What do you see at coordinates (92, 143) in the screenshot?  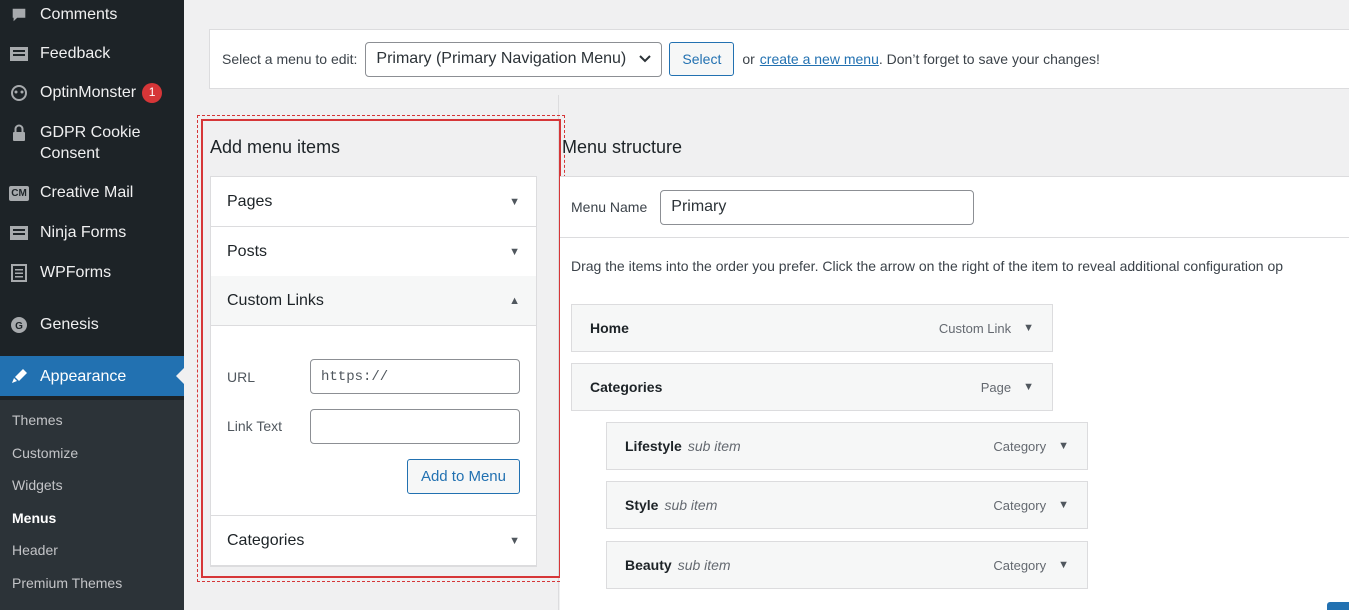 I see `sidebar-item-gdpr: GDPR Cookie Consent` at bounding box center [92, 143].